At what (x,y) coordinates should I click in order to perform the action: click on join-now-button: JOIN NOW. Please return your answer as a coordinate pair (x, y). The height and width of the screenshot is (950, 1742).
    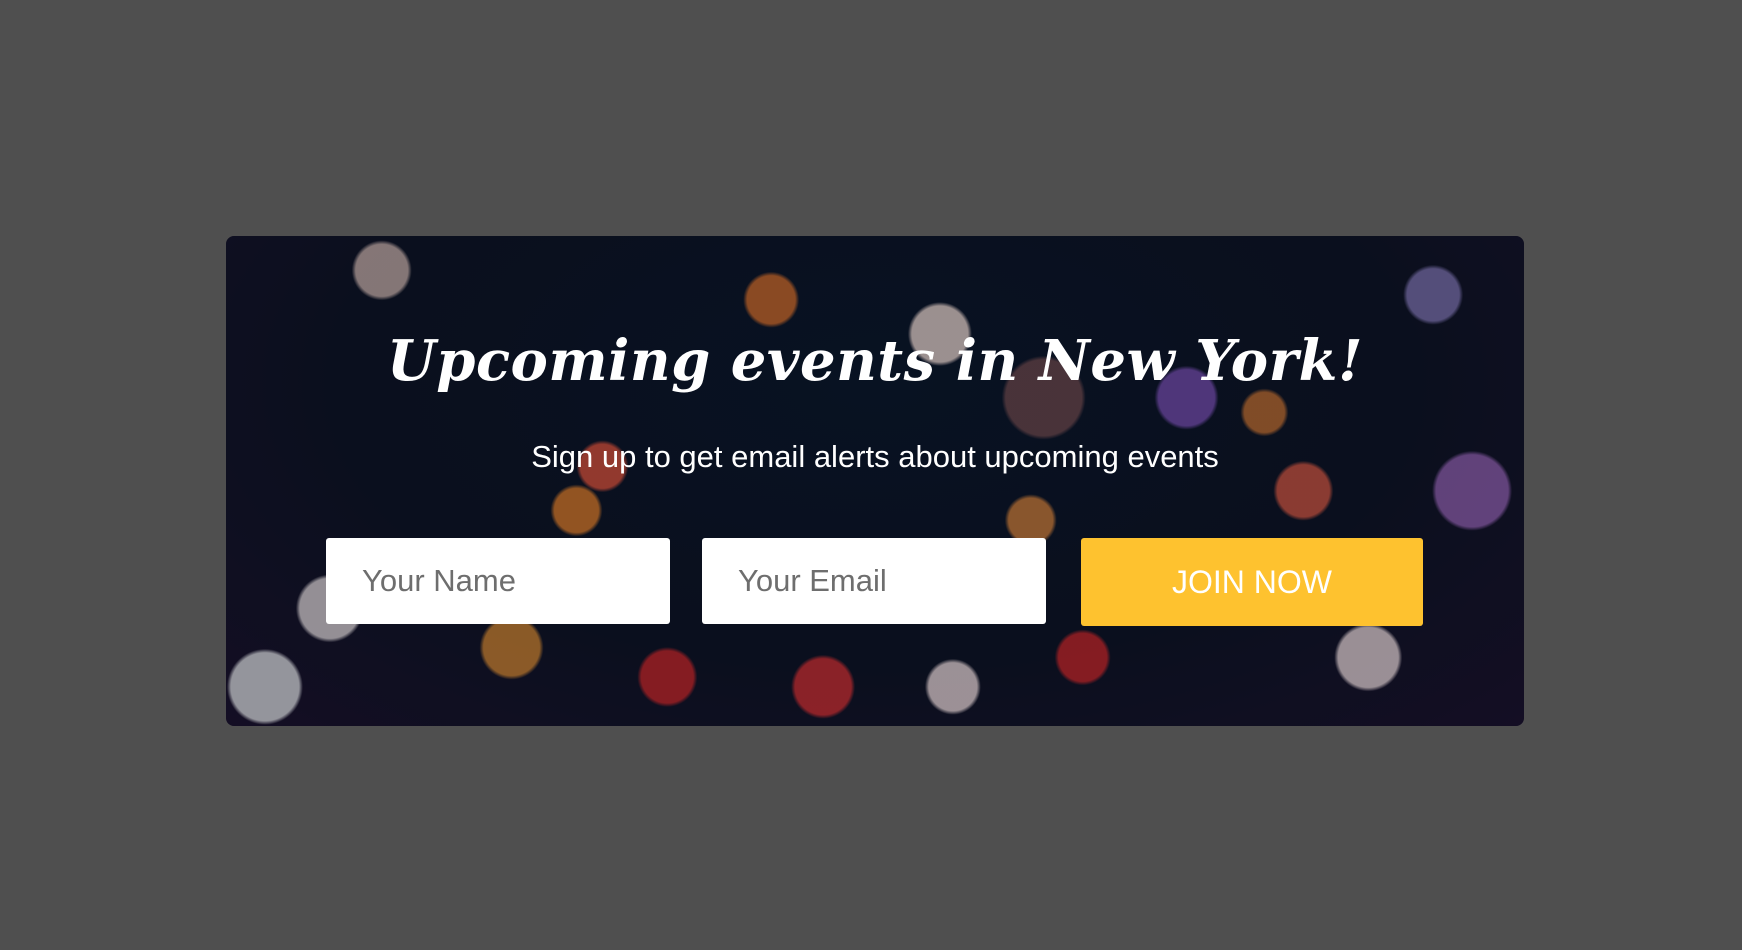
    Looking at the image, I should click on (1252, 582).